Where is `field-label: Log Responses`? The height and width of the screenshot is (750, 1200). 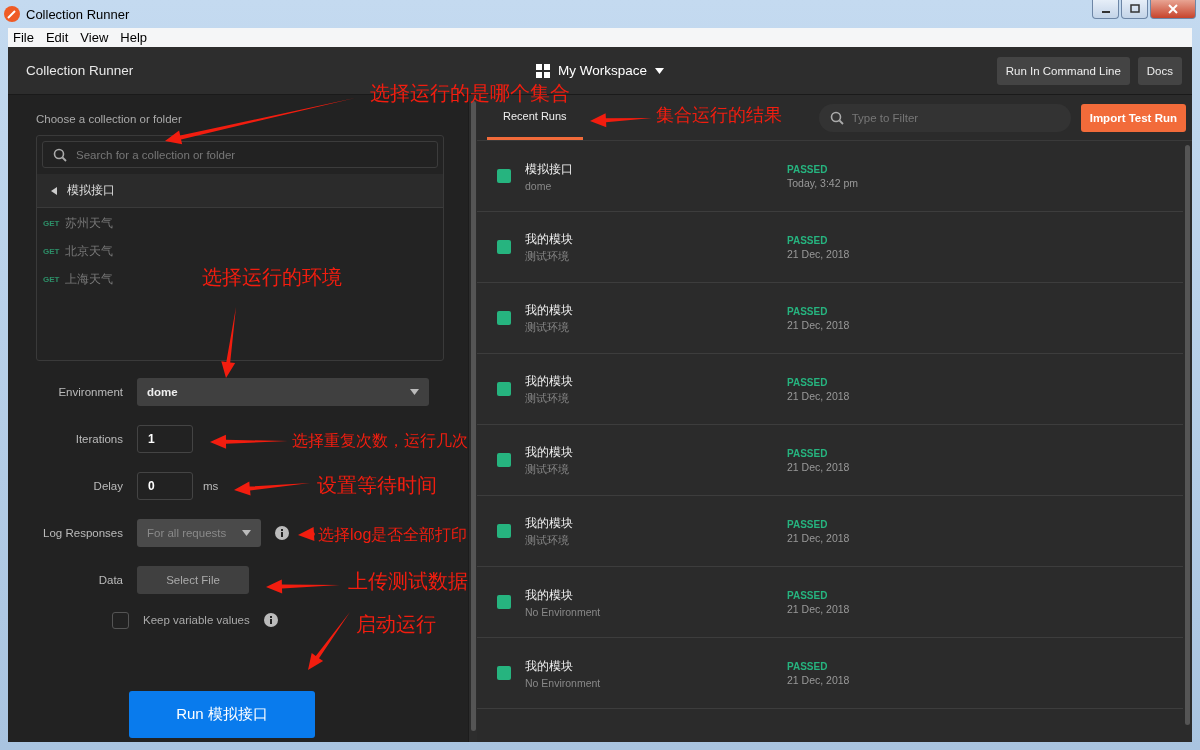
field-label: Log Responses is located at coordinates (82, 533).